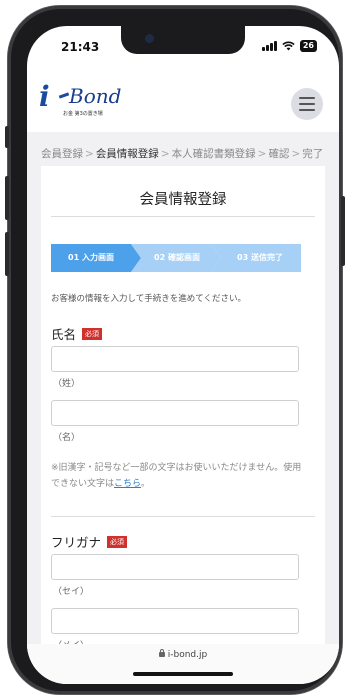 The image size is (350, 700). Describe the element at coordinates (175, 359) in the screenshot. I see `last-name-input` at that location.